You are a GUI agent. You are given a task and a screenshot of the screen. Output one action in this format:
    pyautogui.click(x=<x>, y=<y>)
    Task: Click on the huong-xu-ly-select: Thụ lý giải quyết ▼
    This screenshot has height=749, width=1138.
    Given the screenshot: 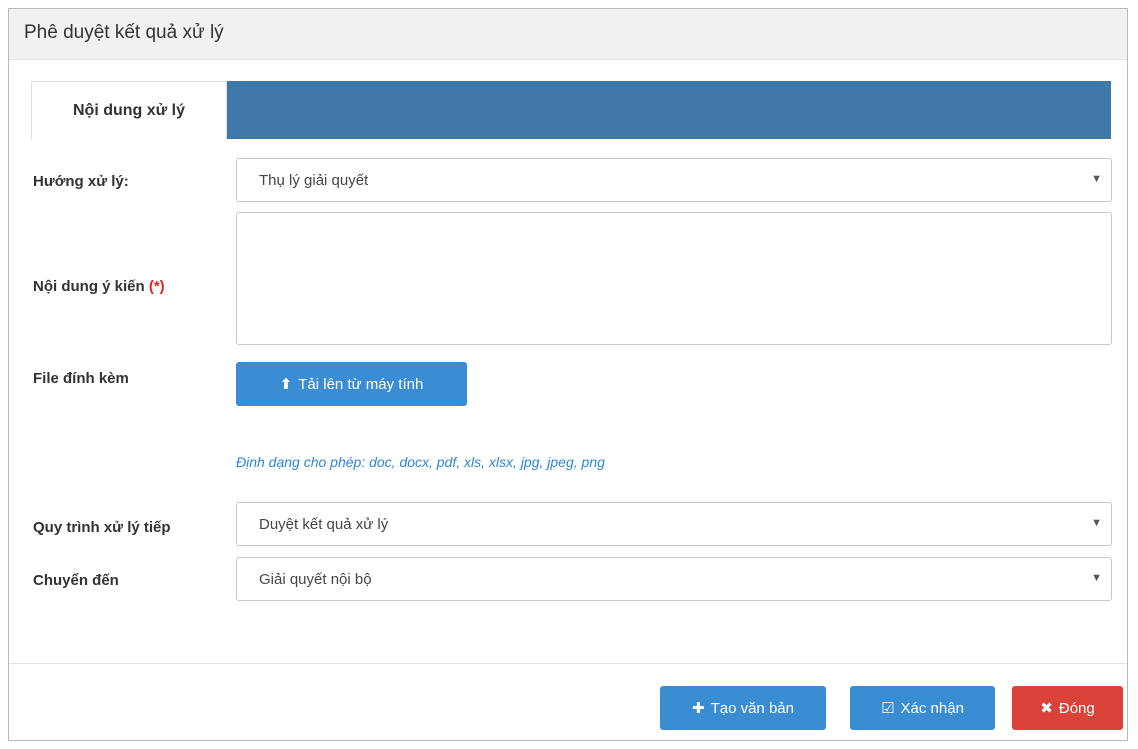 What is the action you would take?
    pyautogui.click(x=674, y=180)
    